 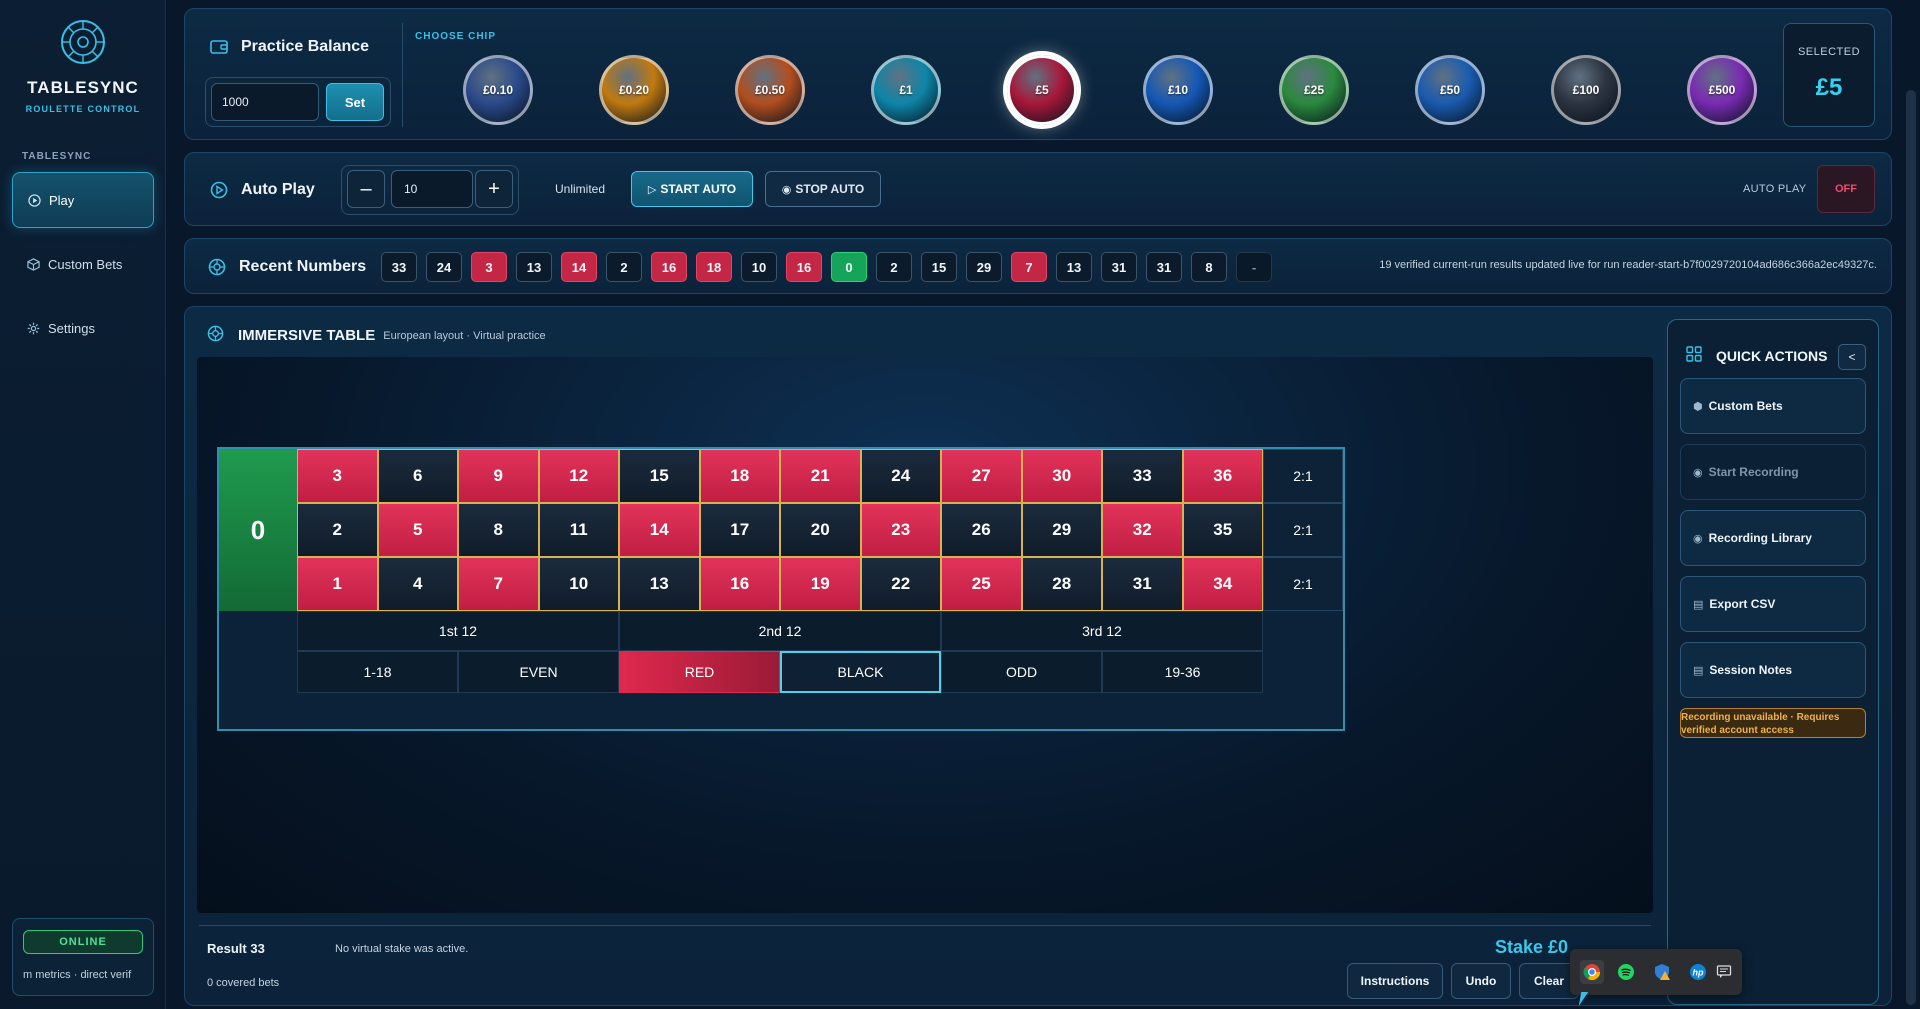 I want to click on chrome-icon, so click(x=1592, y=972).